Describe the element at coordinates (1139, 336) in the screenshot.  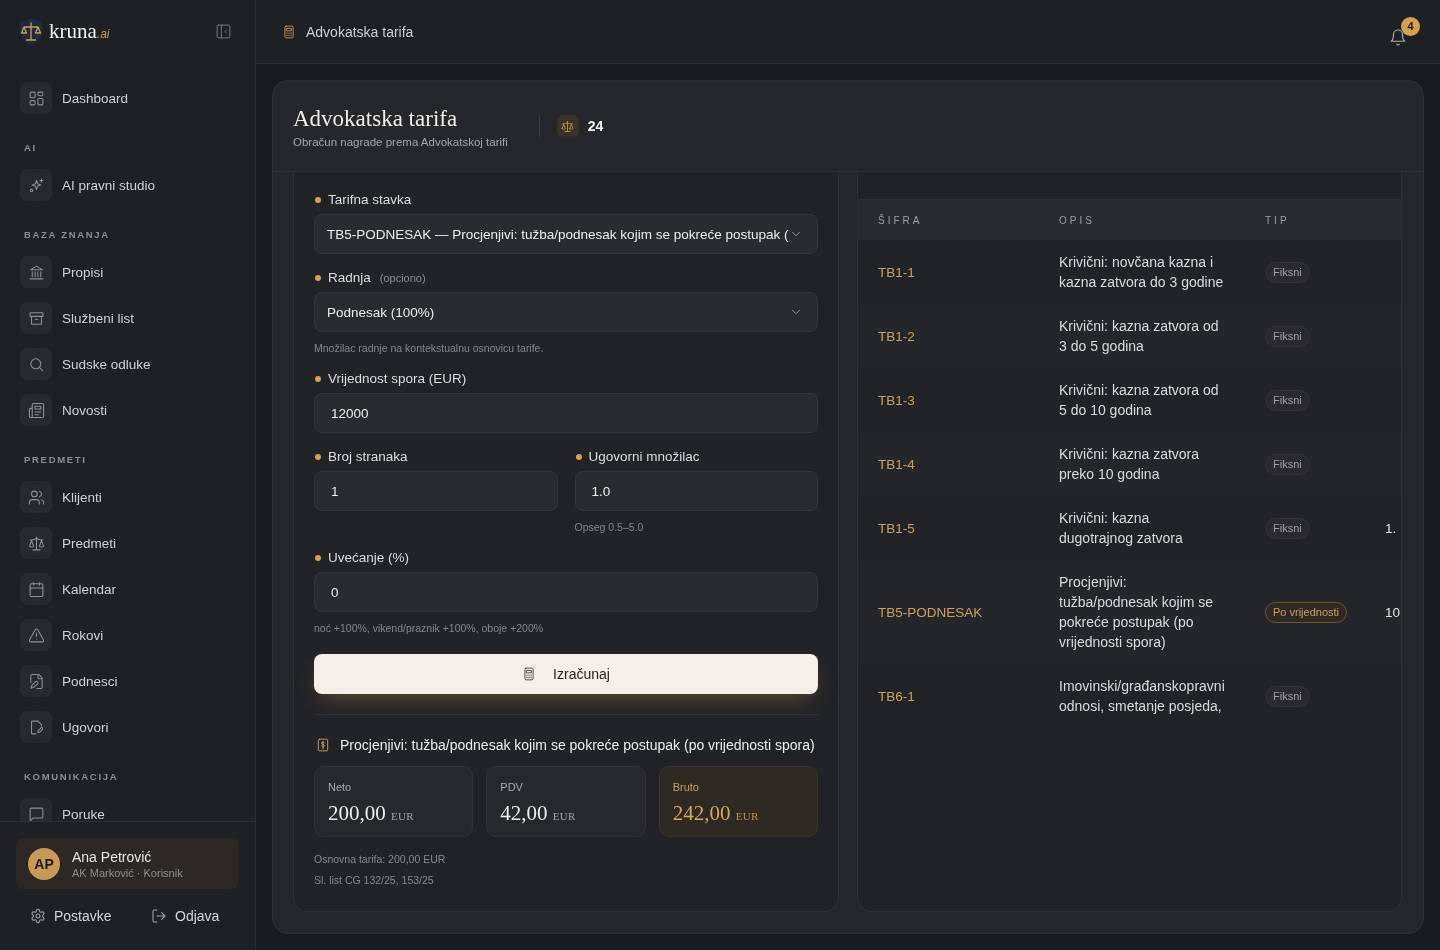
I see `tariff-description: Krivični: kazna zatvora od 3 do 5 godina` at that location.